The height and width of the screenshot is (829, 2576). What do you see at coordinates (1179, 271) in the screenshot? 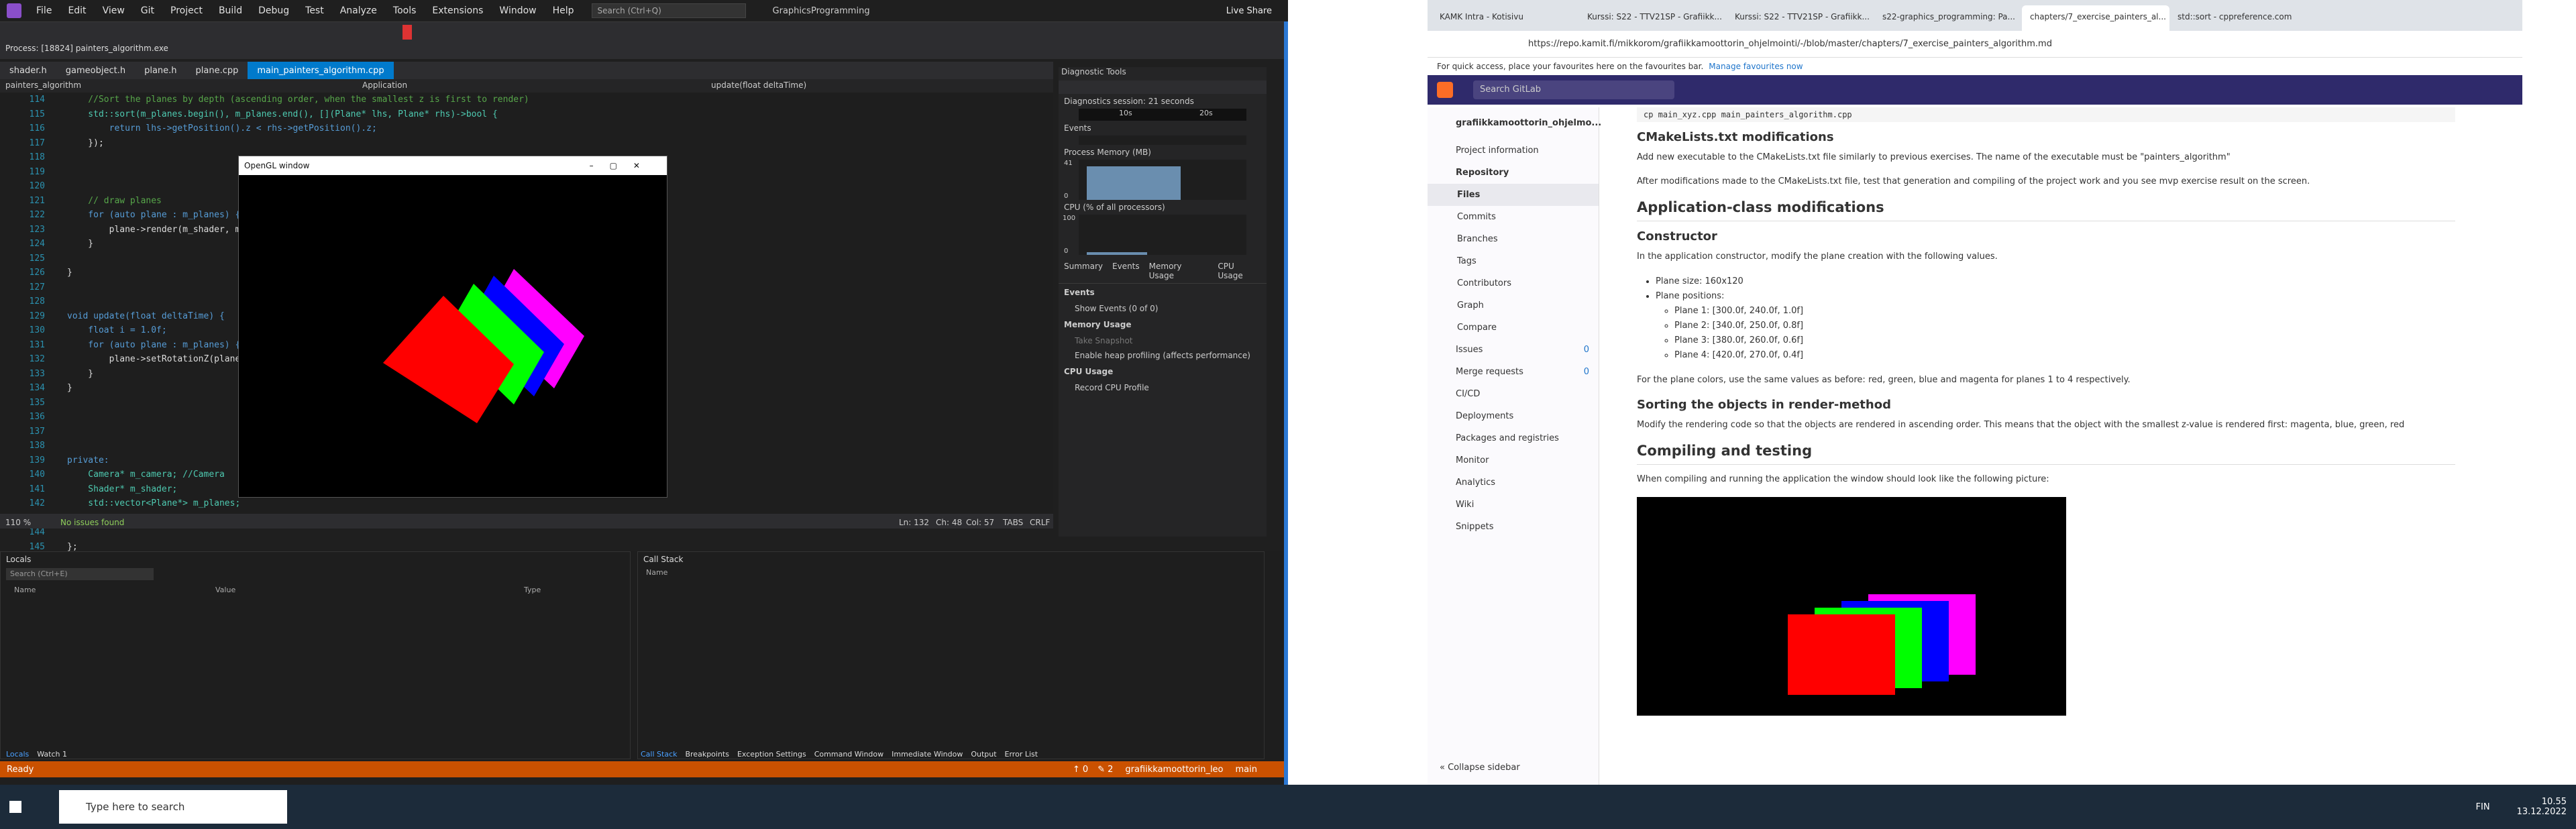
I see `diag-tab-memory: Memory Usage` at bounding box center [1179, 271].